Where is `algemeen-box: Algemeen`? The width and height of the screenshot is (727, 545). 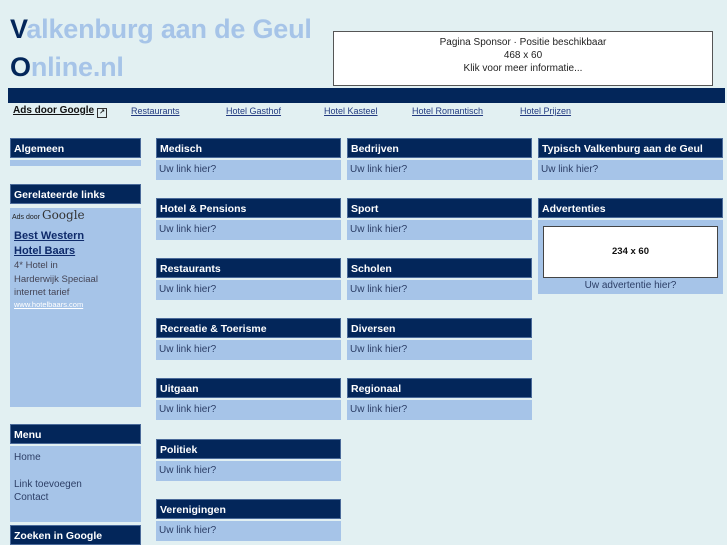
algemeen-box: Algemeen is located at coordinates (75, 152).